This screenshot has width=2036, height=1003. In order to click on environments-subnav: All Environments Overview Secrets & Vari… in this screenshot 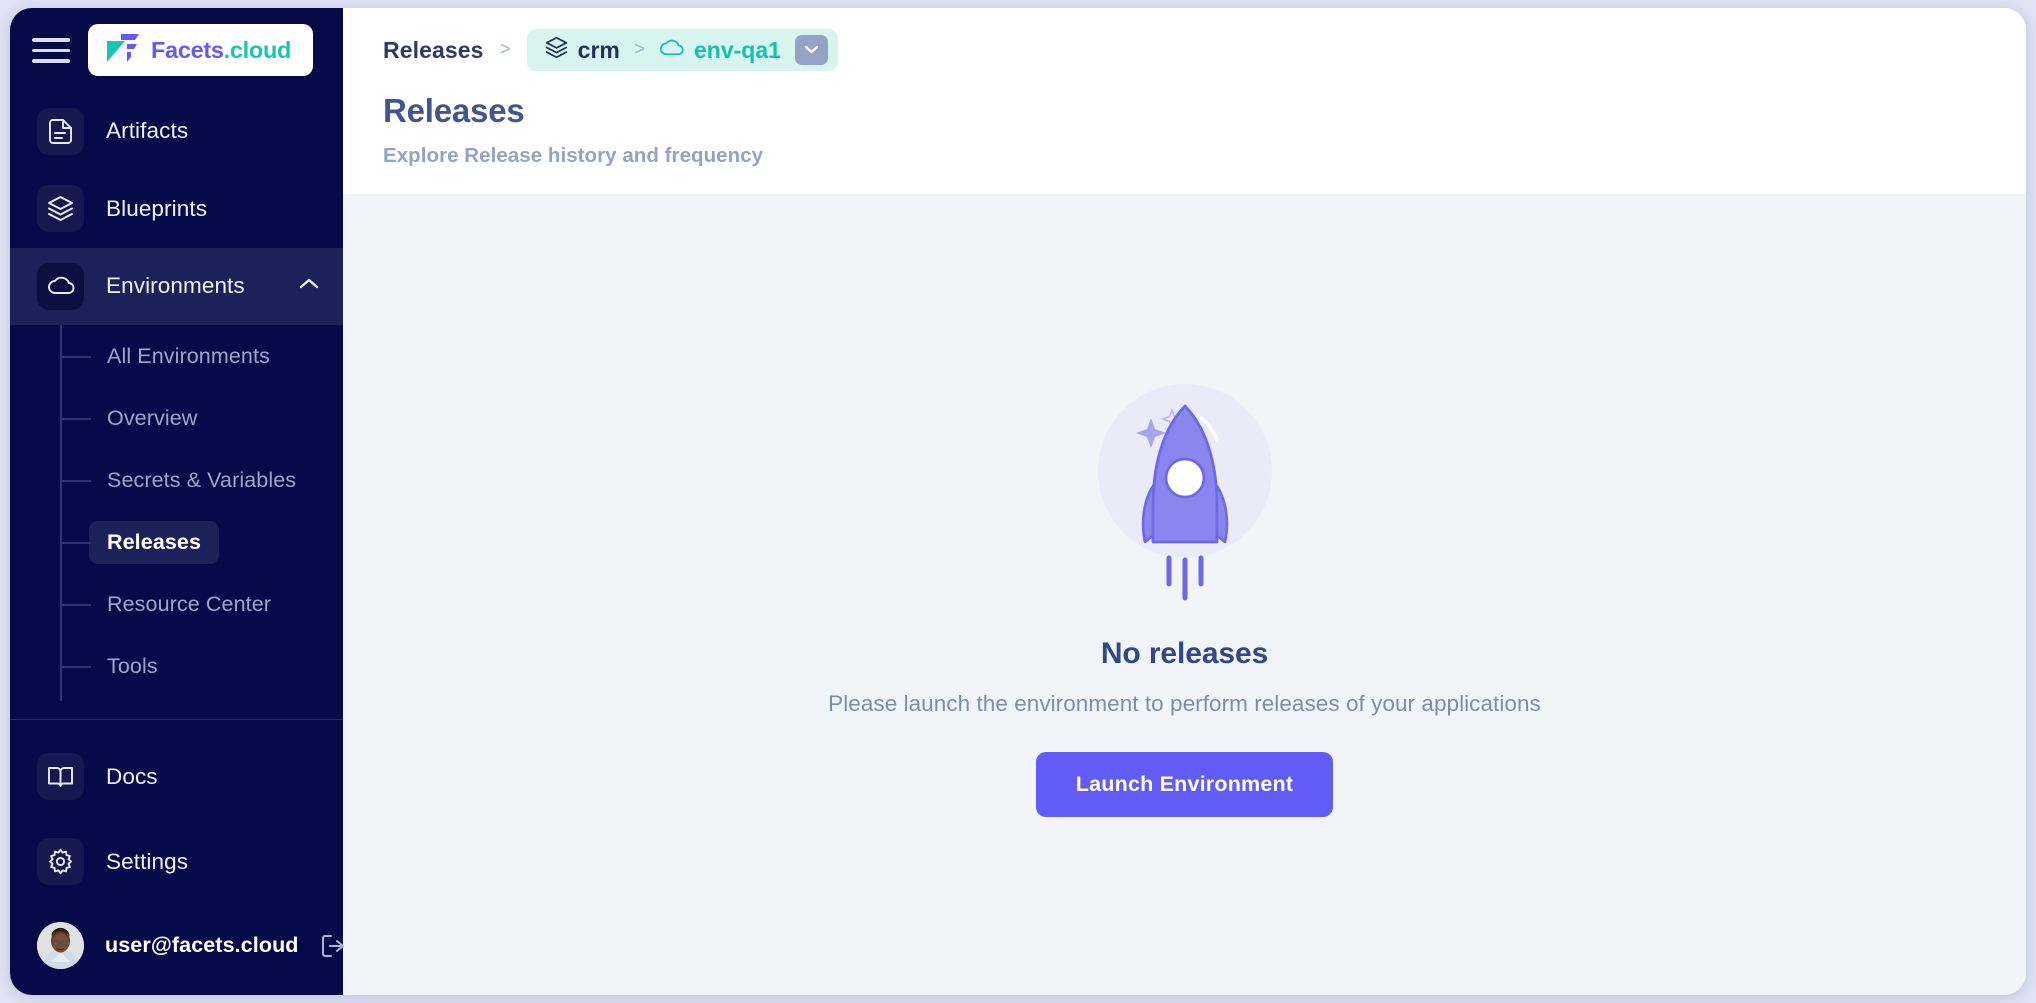, I will do `click(176, 519)`.